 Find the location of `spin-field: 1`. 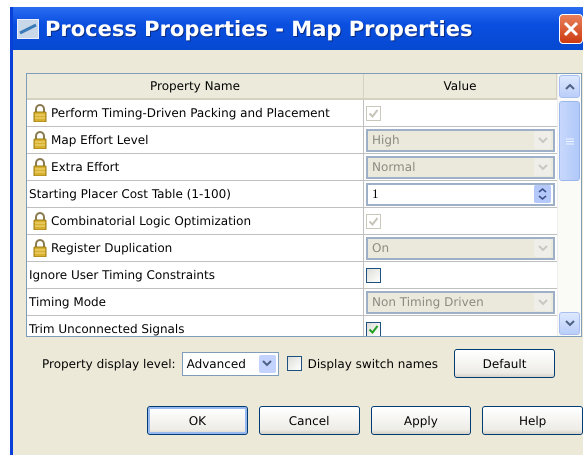

spin-field: 1 is located at coordinates (460, 194).